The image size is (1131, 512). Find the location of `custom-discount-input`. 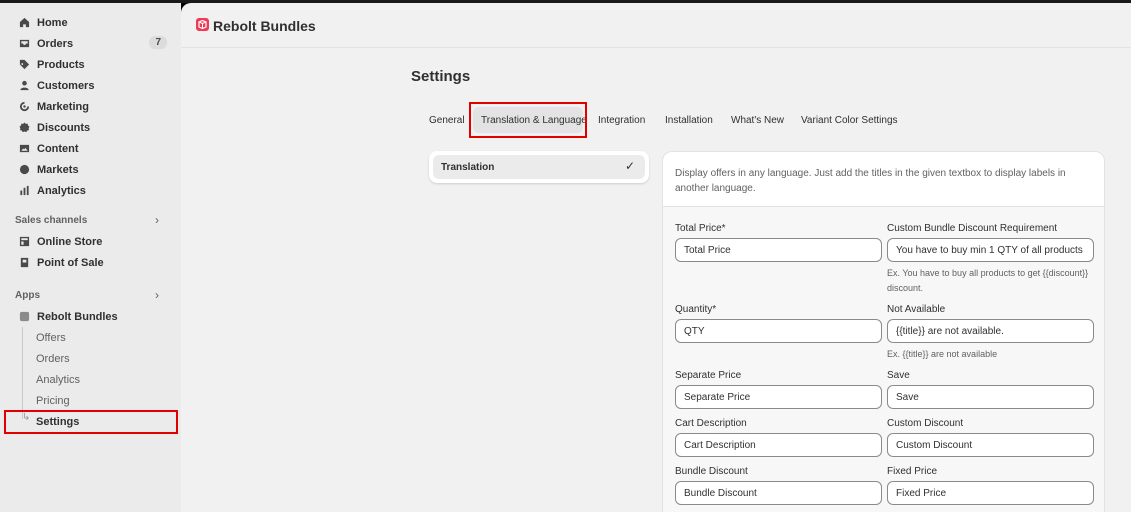

custom-discount-input is located at coordinates (990, 445).